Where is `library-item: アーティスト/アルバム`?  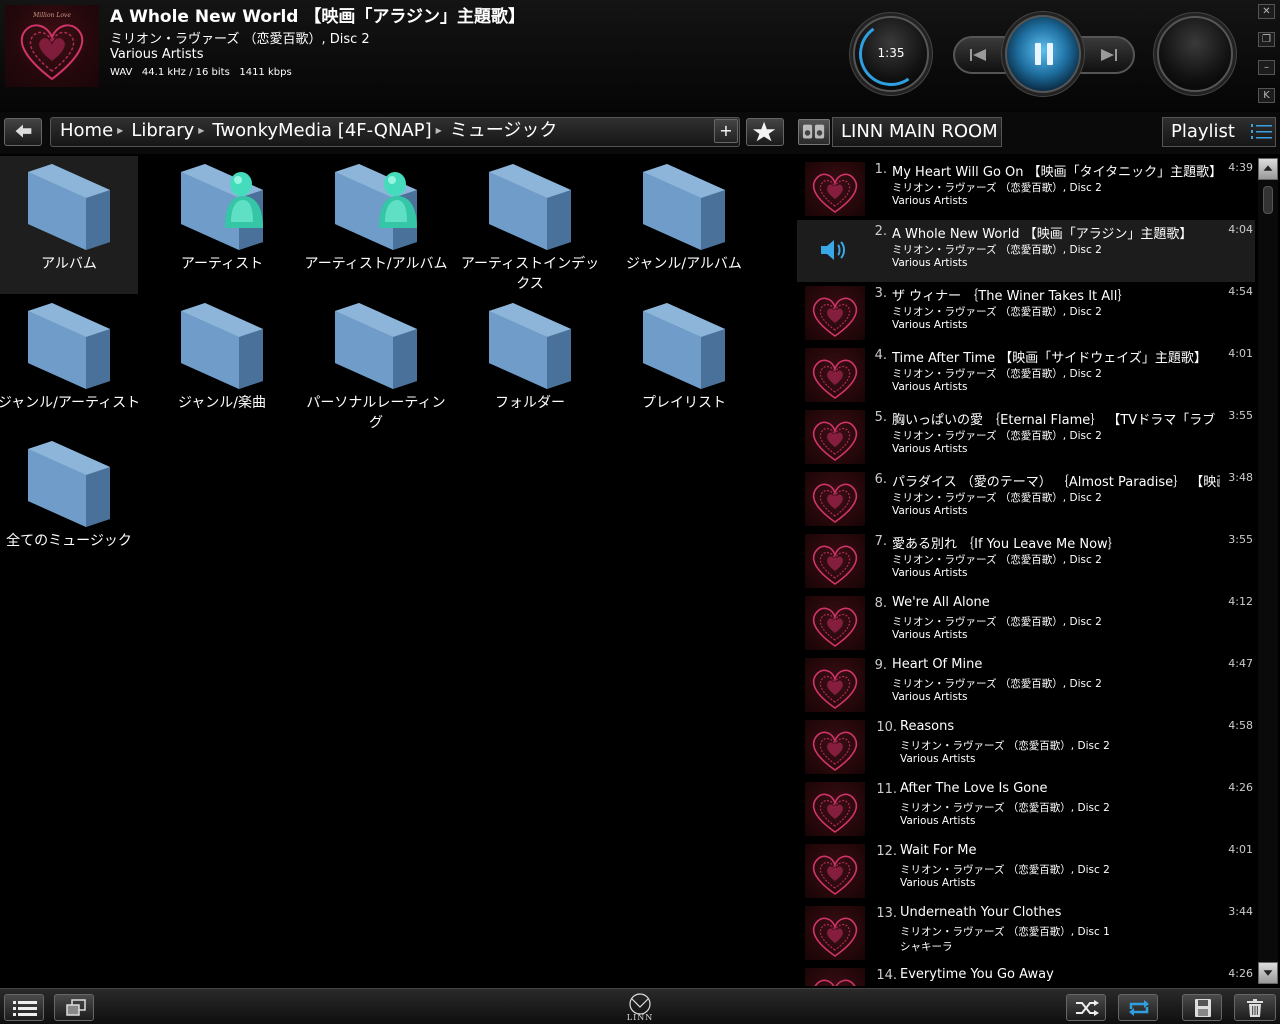
library-item: アーティスト/アルバム is located at coordinates (376, 225).